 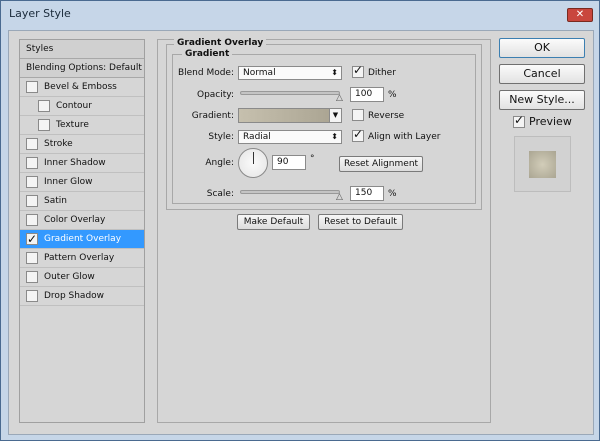 What do you see at coordinates (290, 73) in the screenshot?
I see `blend-mode-select: Normal ⬍` at bounding box center [290, 73].